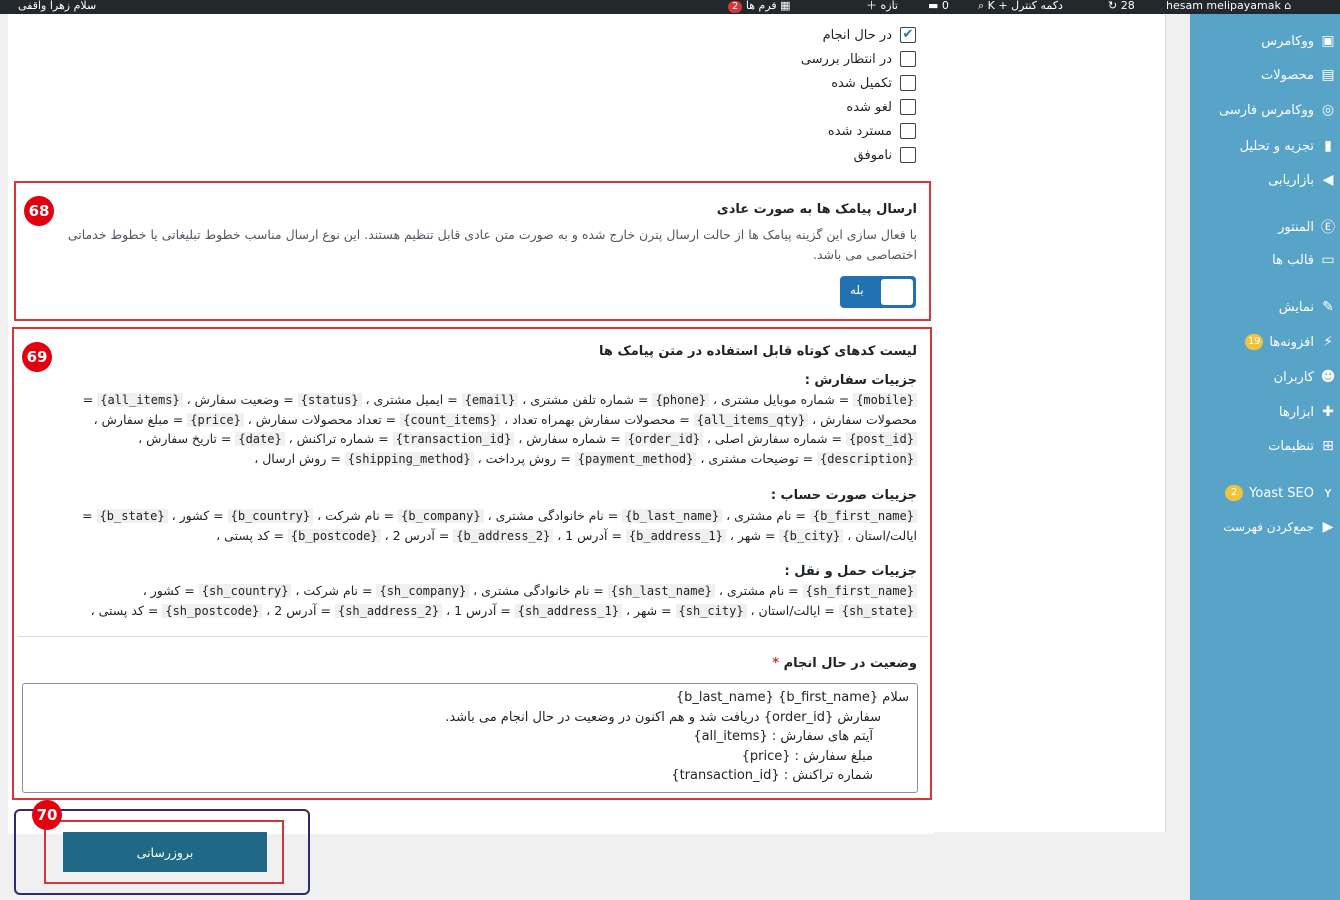 Image resolution: width=1340 pixels, height=900 pixels. What do you see at coordinates (672, 516) in the screenshot?
I see `shortcode-token: {b_last_name}` at bounding box center [672, 516].